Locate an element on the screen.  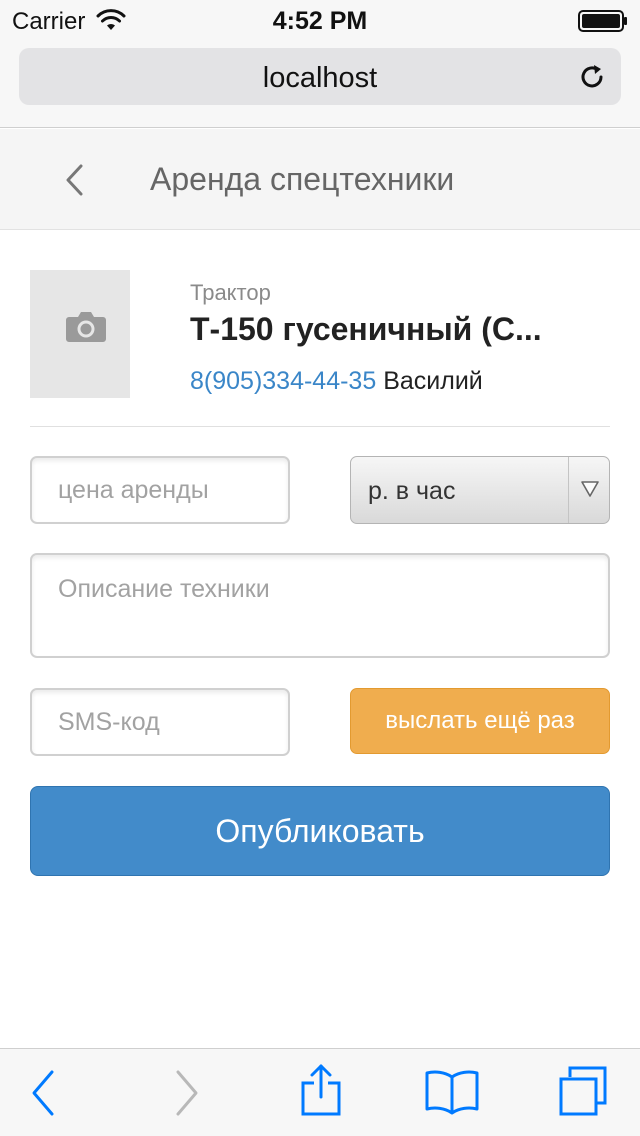
status-bar: Carrier 4:52 PM is located at coordinates (320, 20).